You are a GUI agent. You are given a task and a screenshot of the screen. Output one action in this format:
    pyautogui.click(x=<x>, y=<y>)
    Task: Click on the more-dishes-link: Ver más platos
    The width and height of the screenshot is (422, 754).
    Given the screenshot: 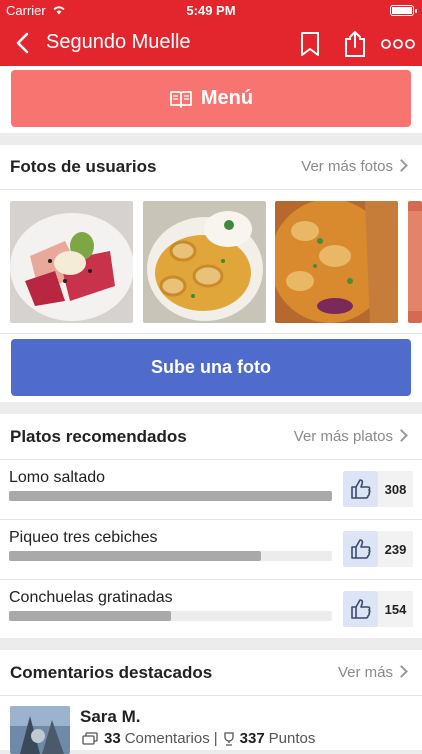 What is the action you would take?
    pyautogui.click(x=350, y=436)
    